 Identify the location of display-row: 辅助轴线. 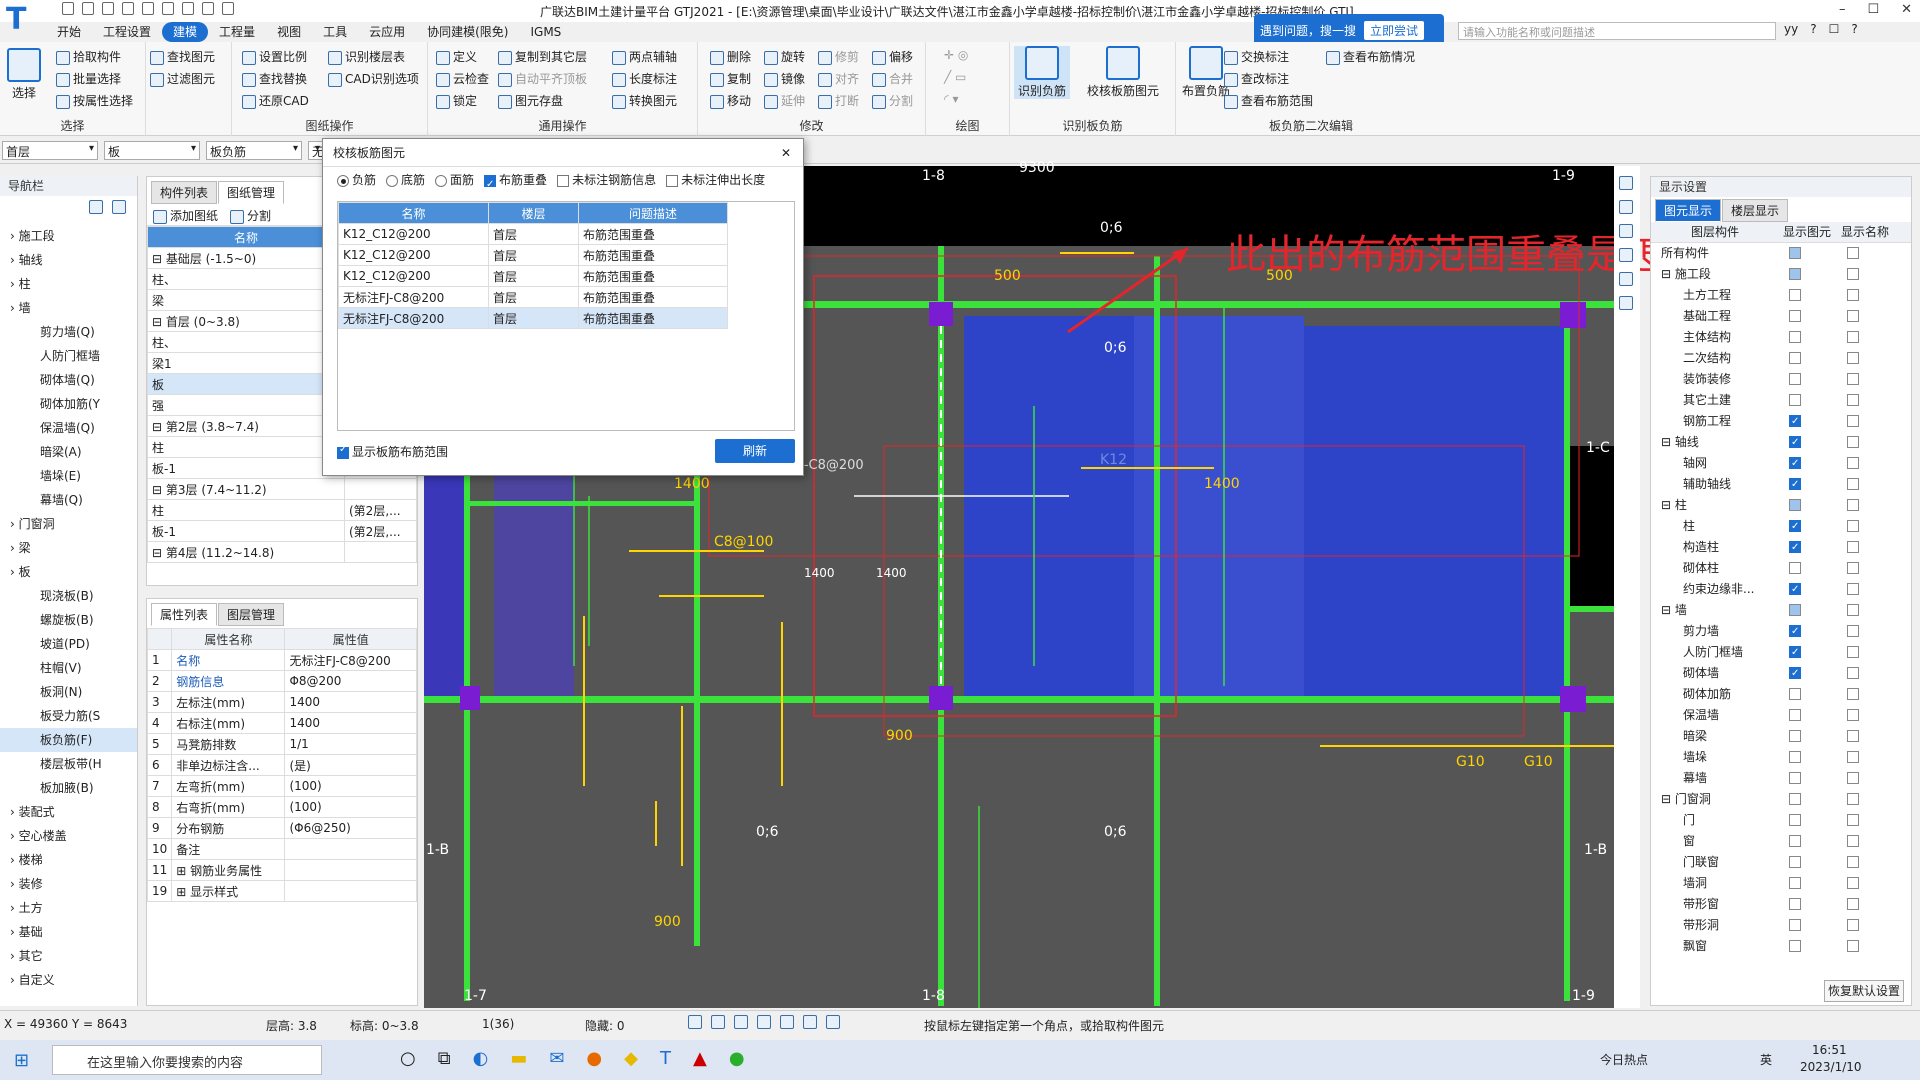
(1781, 484).